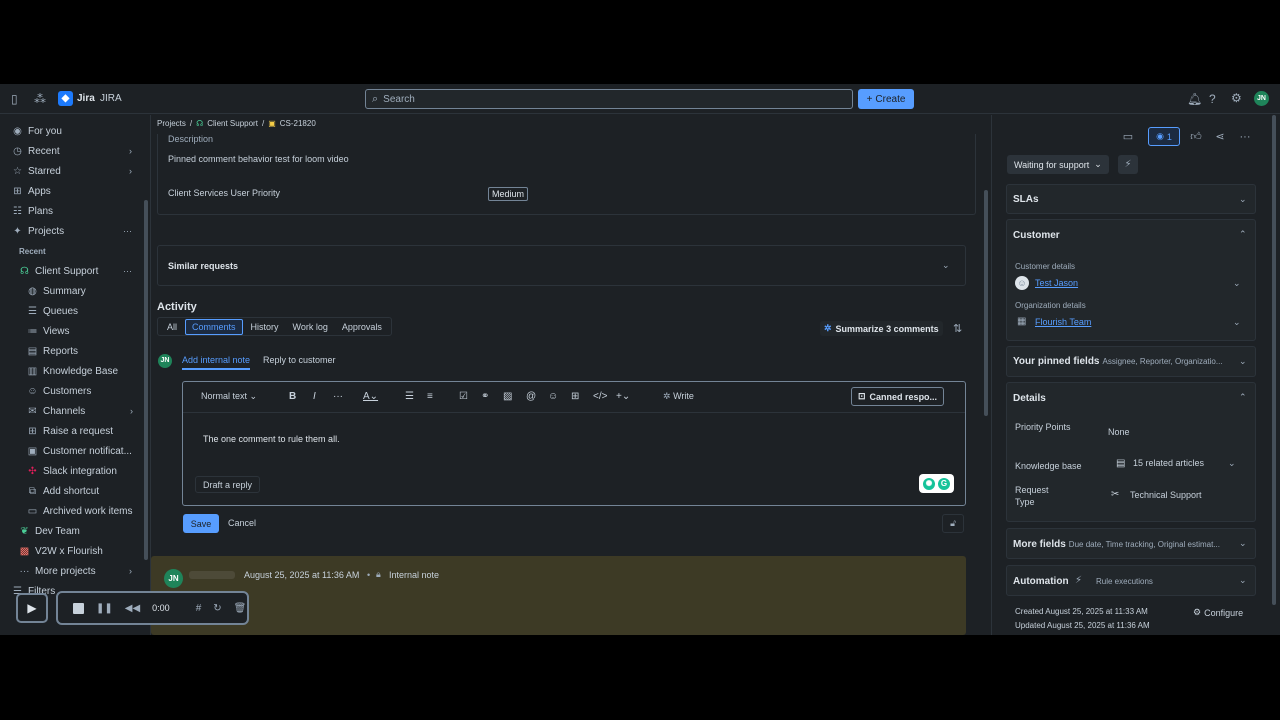  What do you see at coordinates (171, 123) in the screenshot?
I see `breadcrumb-projects: Projects` at bounding box center [171, 123].